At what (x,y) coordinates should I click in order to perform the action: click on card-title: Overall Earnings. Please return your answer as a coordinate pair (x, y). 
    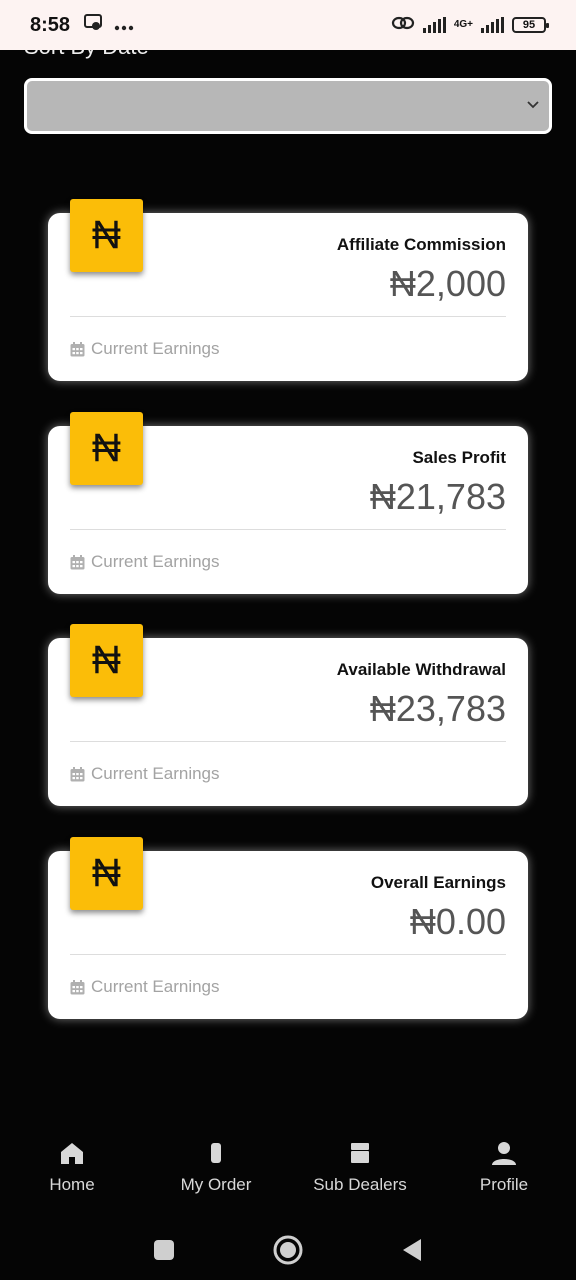
    Looking at the image, I should click on (438, 882).